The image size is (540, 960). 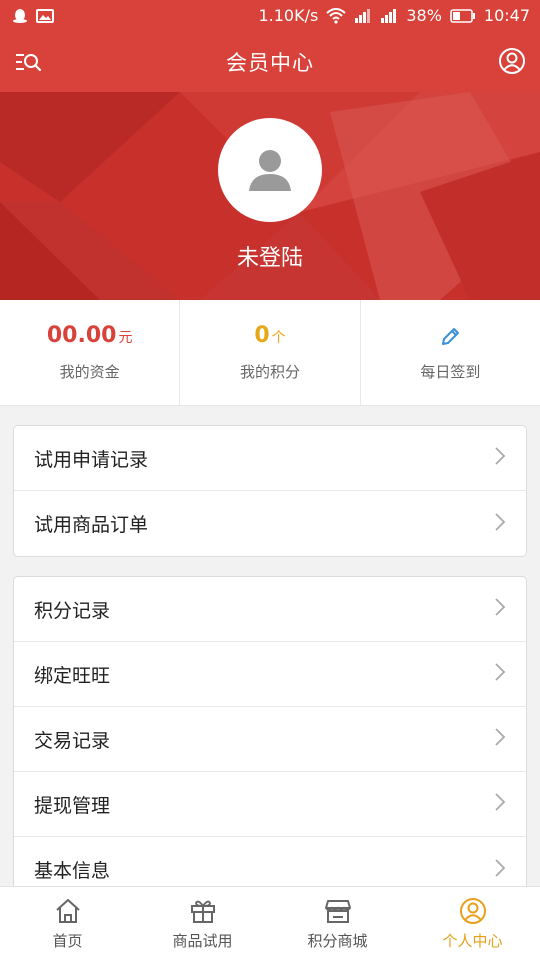 I want to click on menu-group-trial: 试用申请记录 试用商品订单, so click(x=270, y=491).